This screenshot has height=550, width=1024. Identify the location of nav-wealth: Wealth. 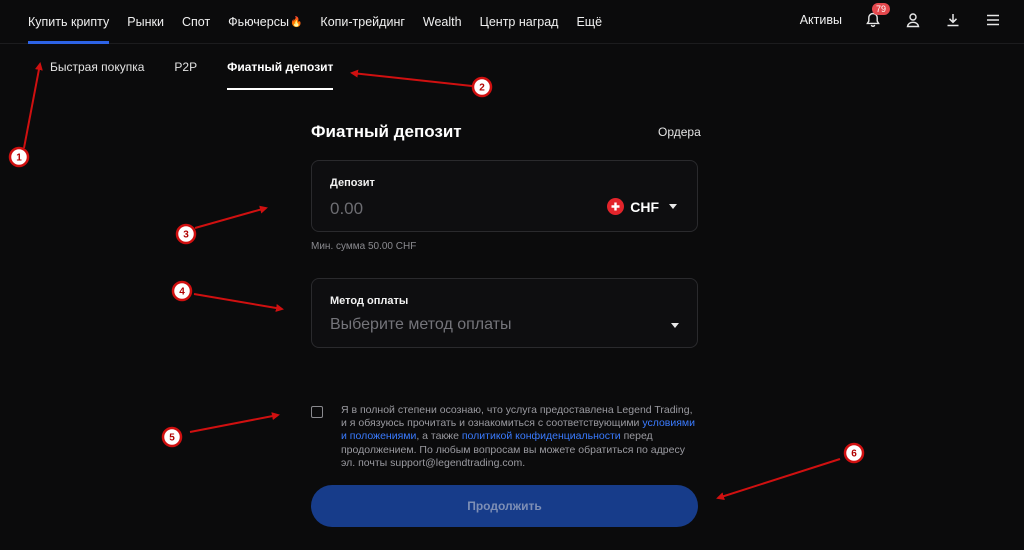
(442, 22).